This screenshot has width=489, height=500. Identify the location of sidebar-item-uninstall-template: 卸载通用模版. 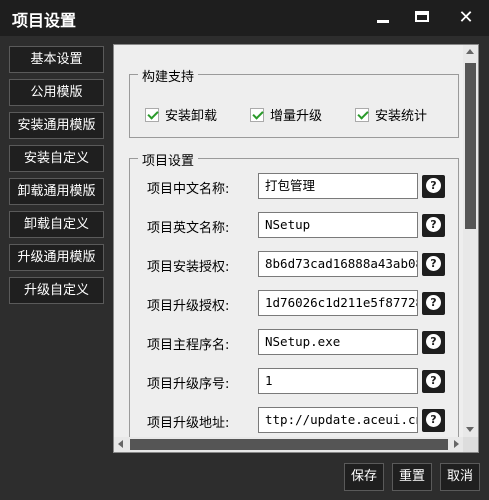
(56, 191).